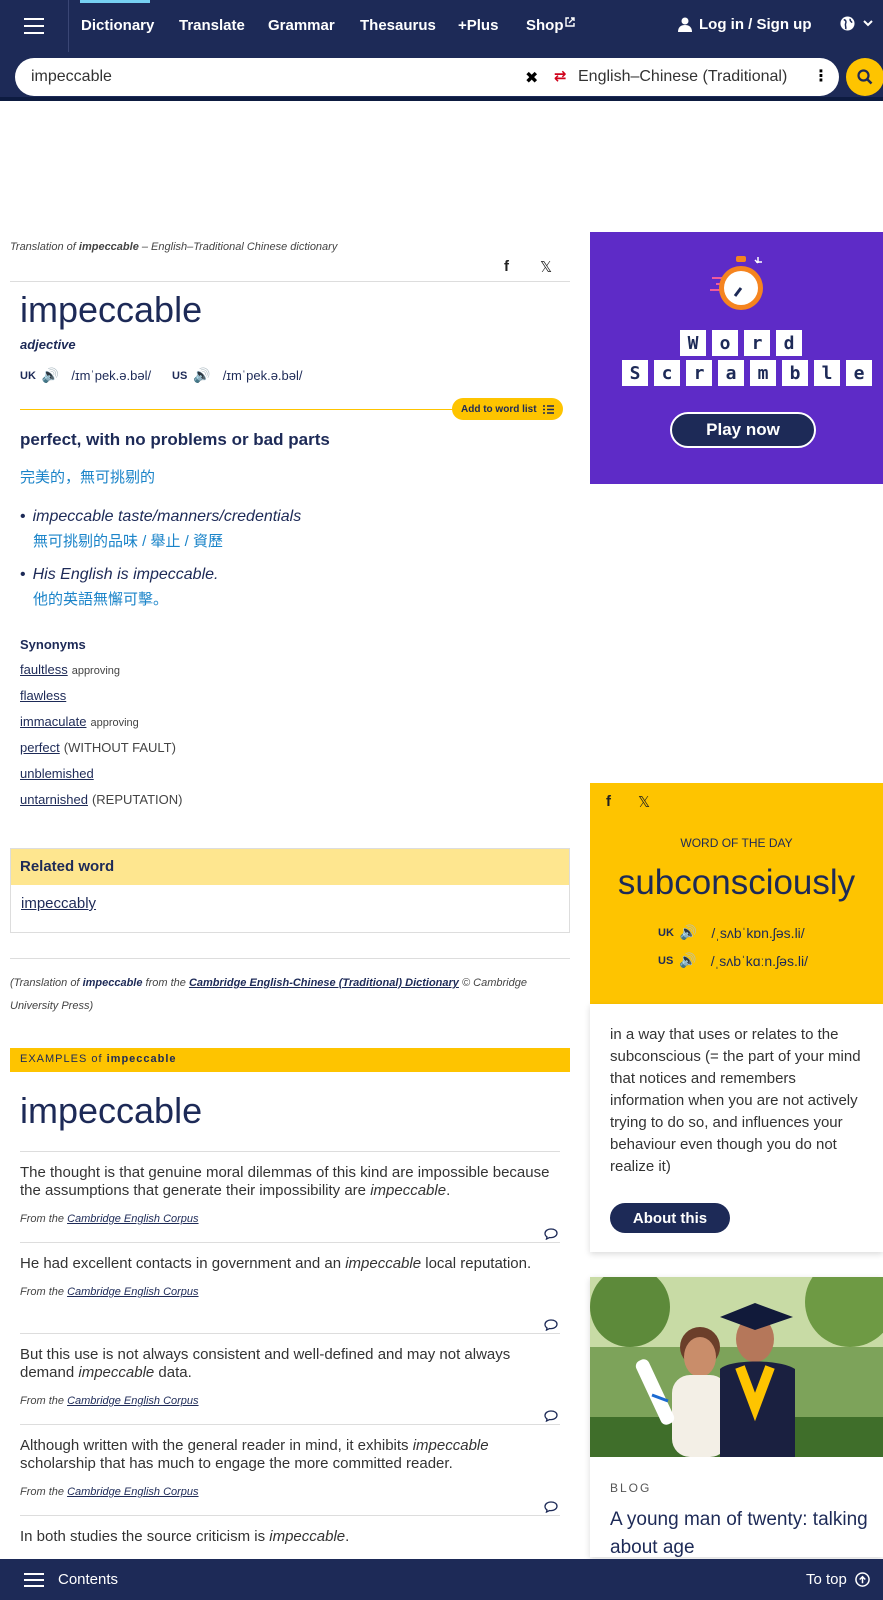 This screenshot has height=1600, width=883. What do you see at coordinates (290, 517) in the screenshot?
I see `example-english: impeccable taste/manners/credentials` at bounding box center [290, 517].